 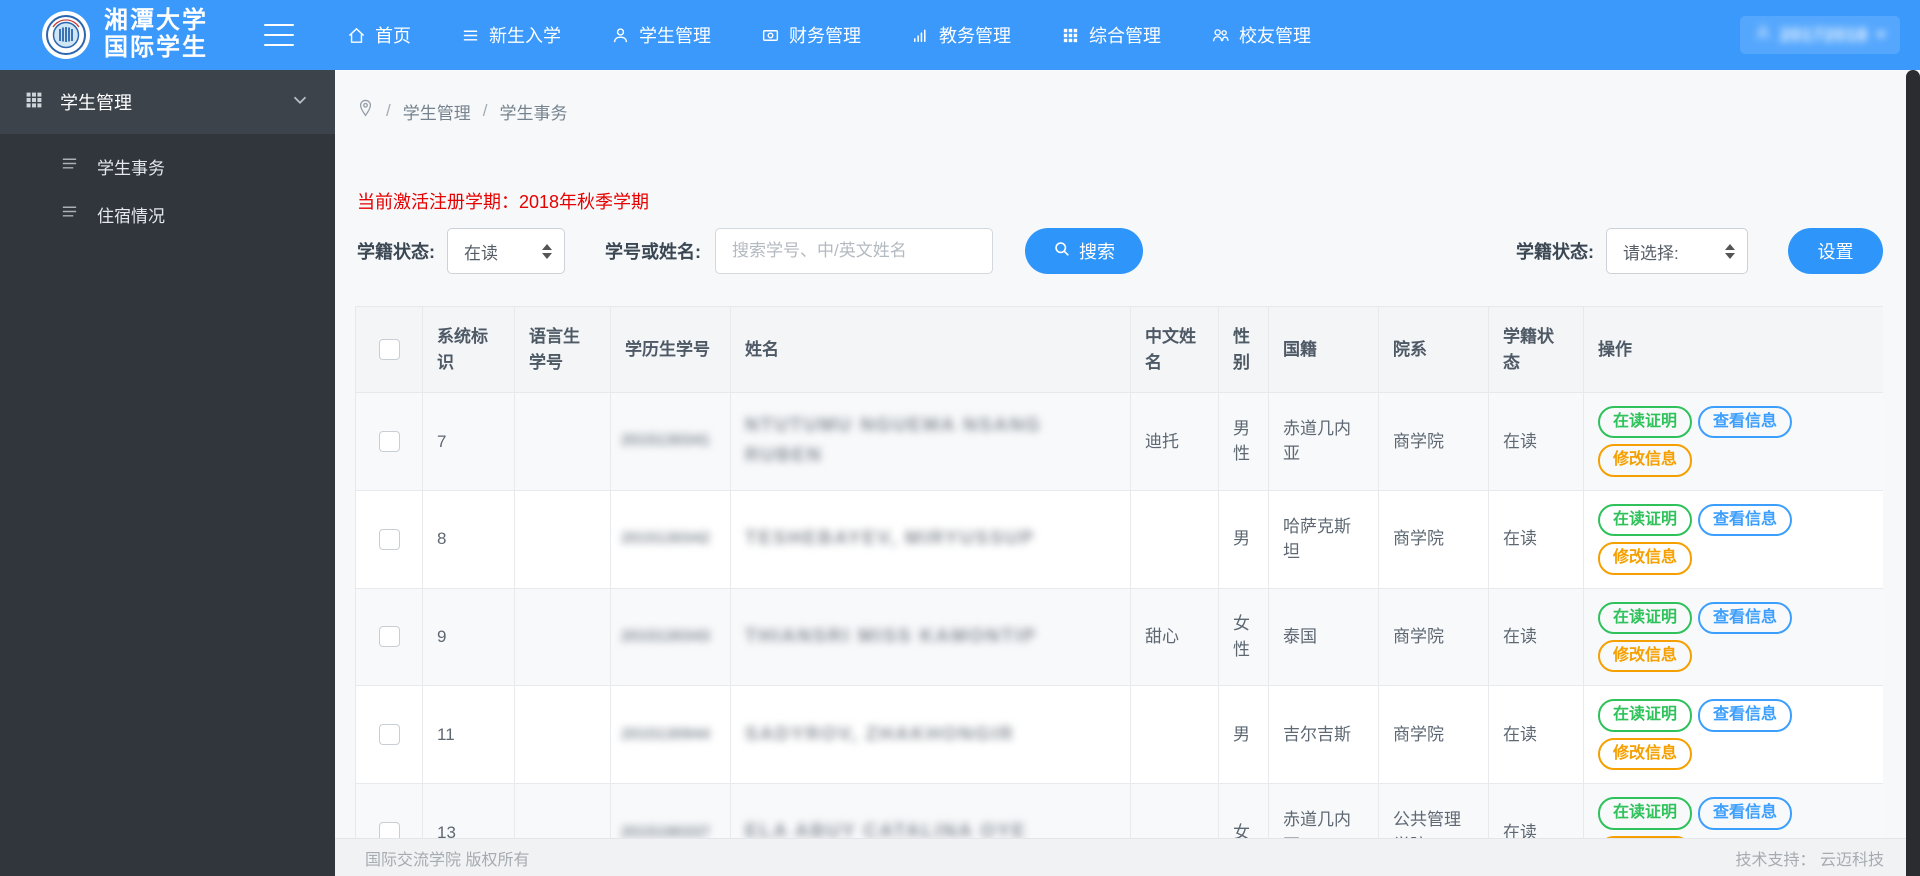 What do you see at coordinates (1881, 35) in the screenshot?
I see `caret-down-icon` at bounding box center [1881, 35].